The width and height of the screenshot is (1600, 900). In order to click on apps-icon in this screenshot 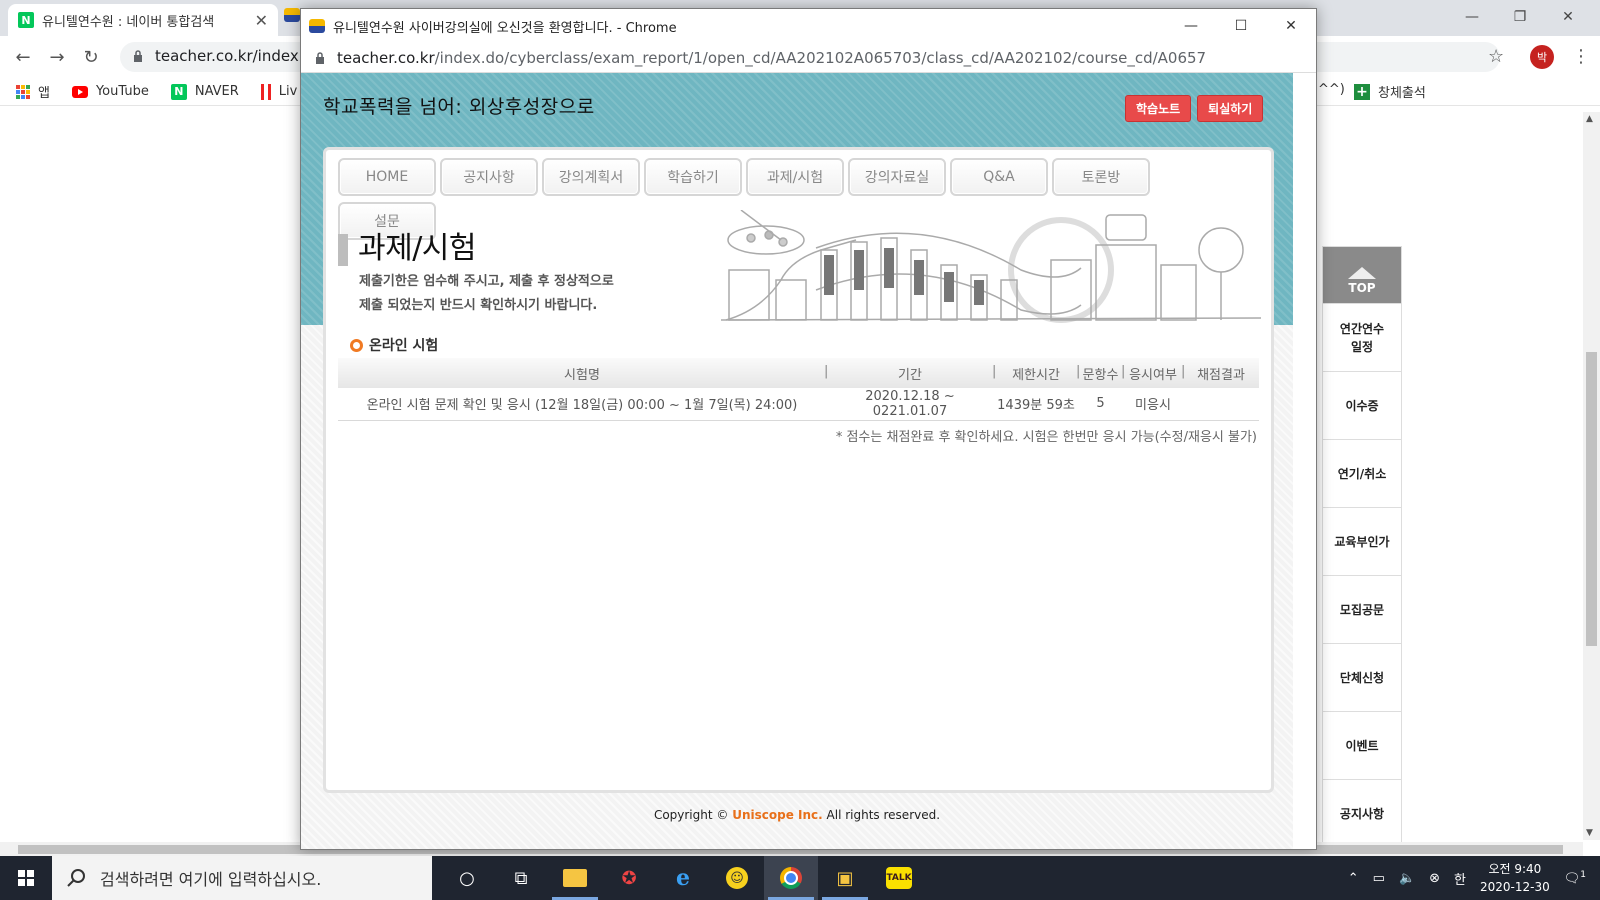, I will do `click(23, 91)`.